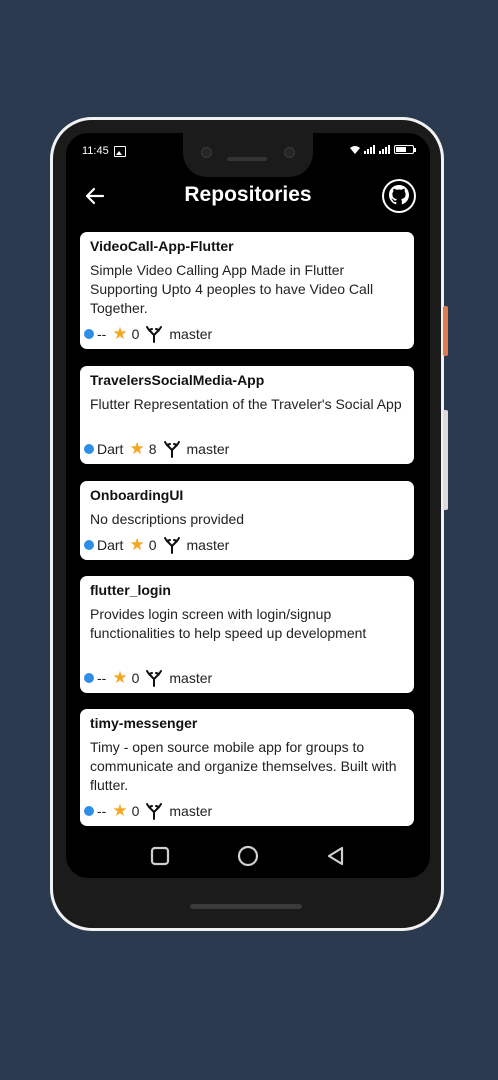 The image size is (498, 1080). I want to click on status-time: 11:45, so click(104, 151).